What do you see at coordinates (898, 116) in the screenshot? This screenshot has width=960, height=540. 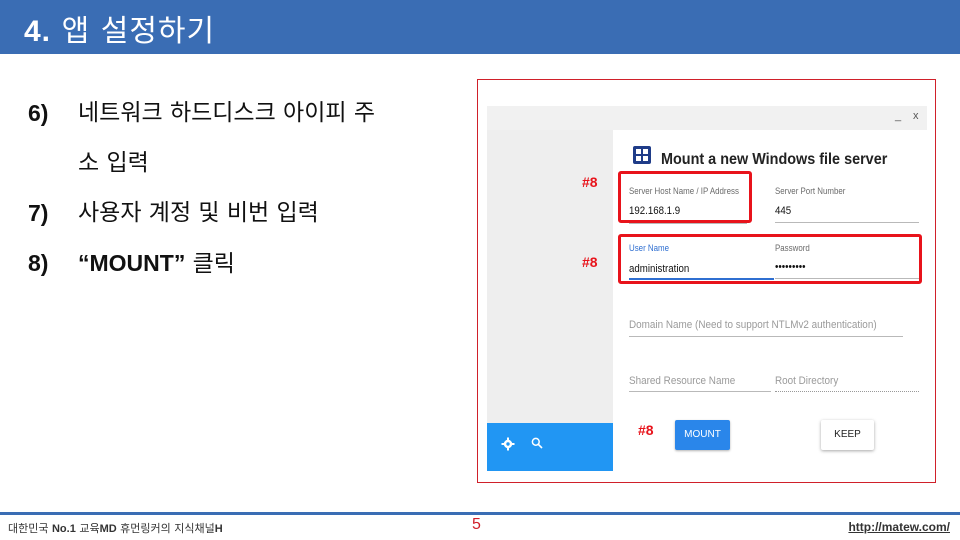 I see `minimize-button: _` at bounding box center [898, 116].